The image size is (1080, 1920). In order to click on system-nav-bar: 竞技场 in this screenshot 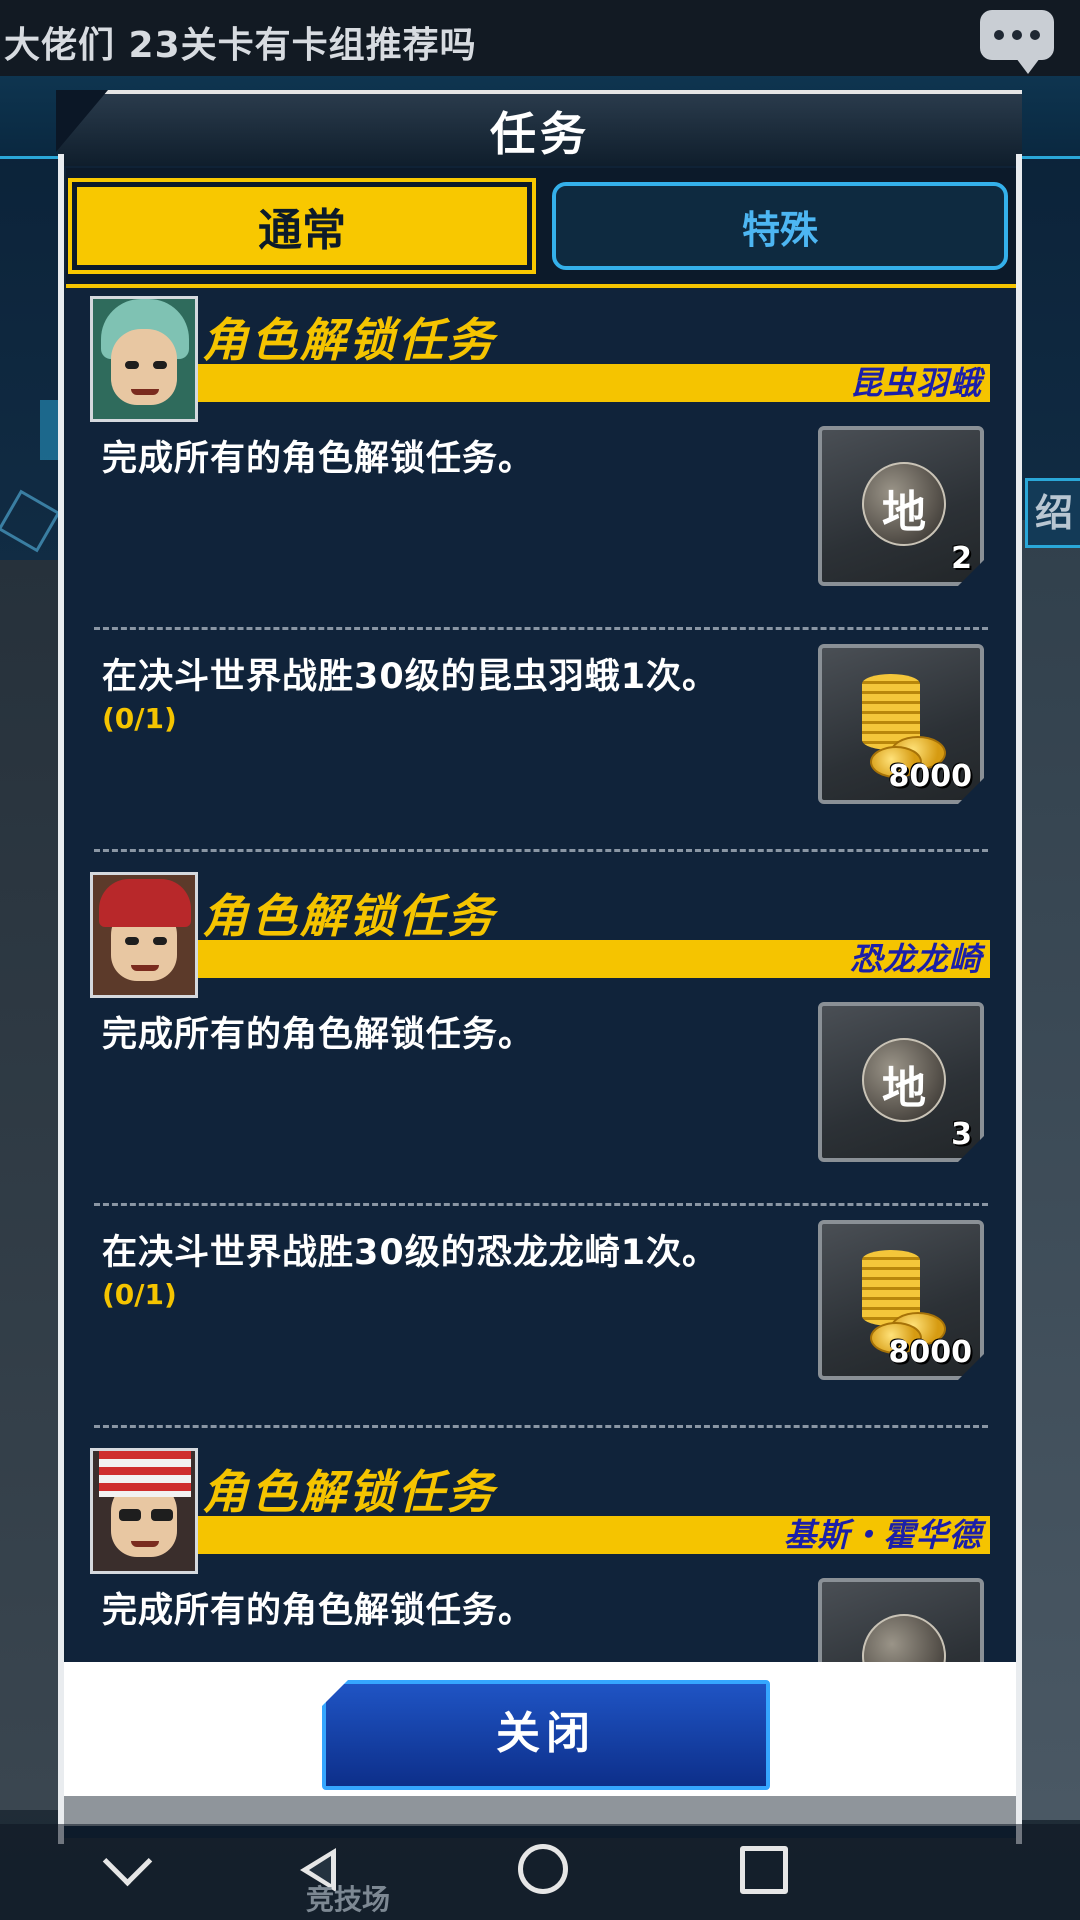, I will do `click(540, 1872)`.